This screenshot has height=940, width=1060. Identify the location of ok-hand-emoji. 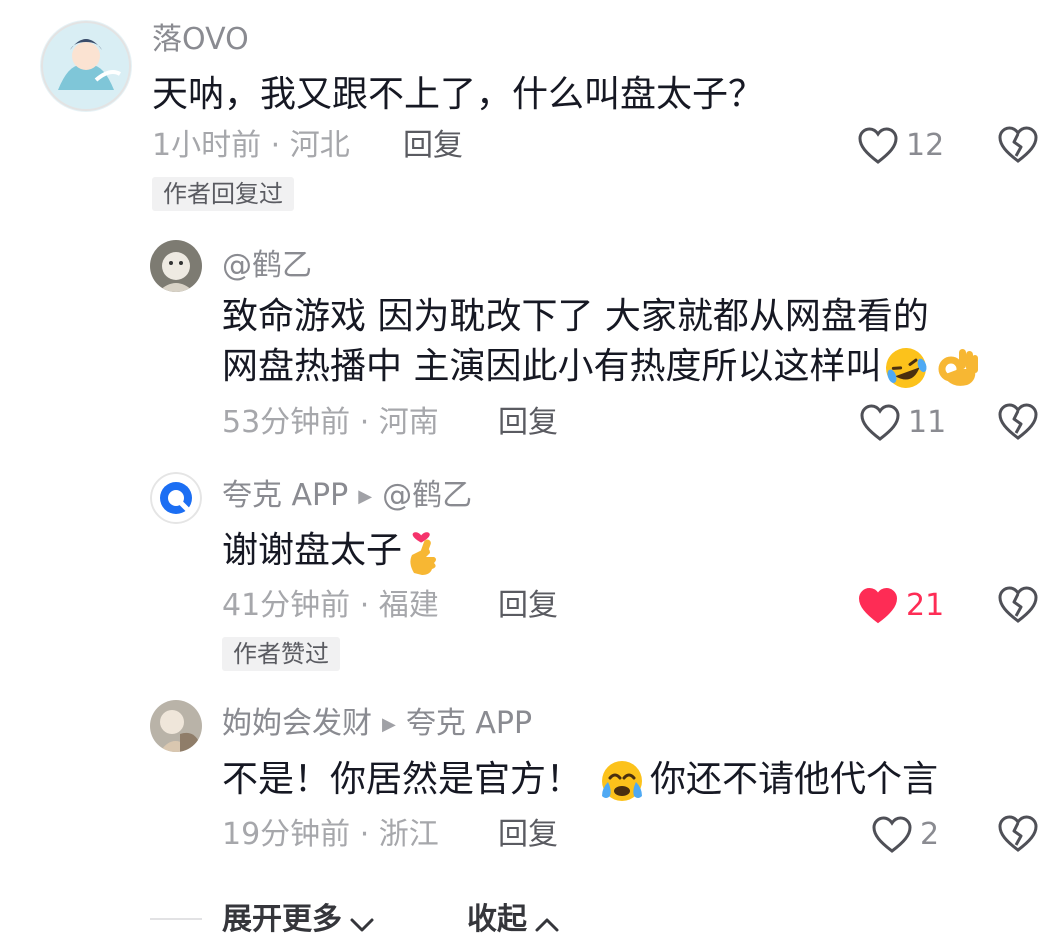
(958, 367).